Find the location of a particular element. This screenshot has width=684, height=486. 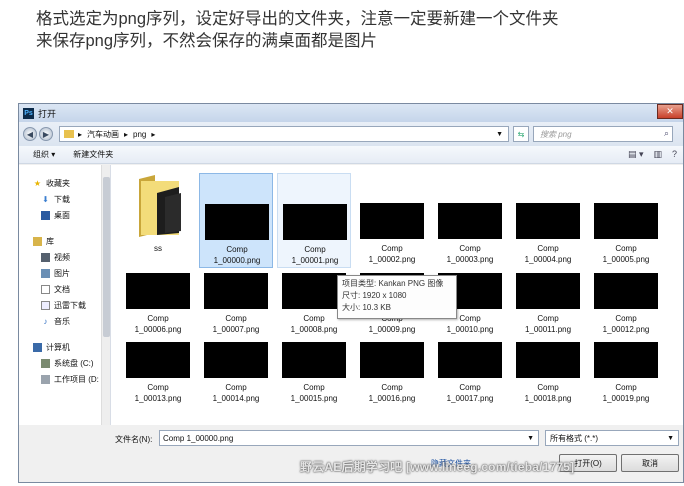

file-name-line: 1_00010.png is located at coordinates (470, 329).